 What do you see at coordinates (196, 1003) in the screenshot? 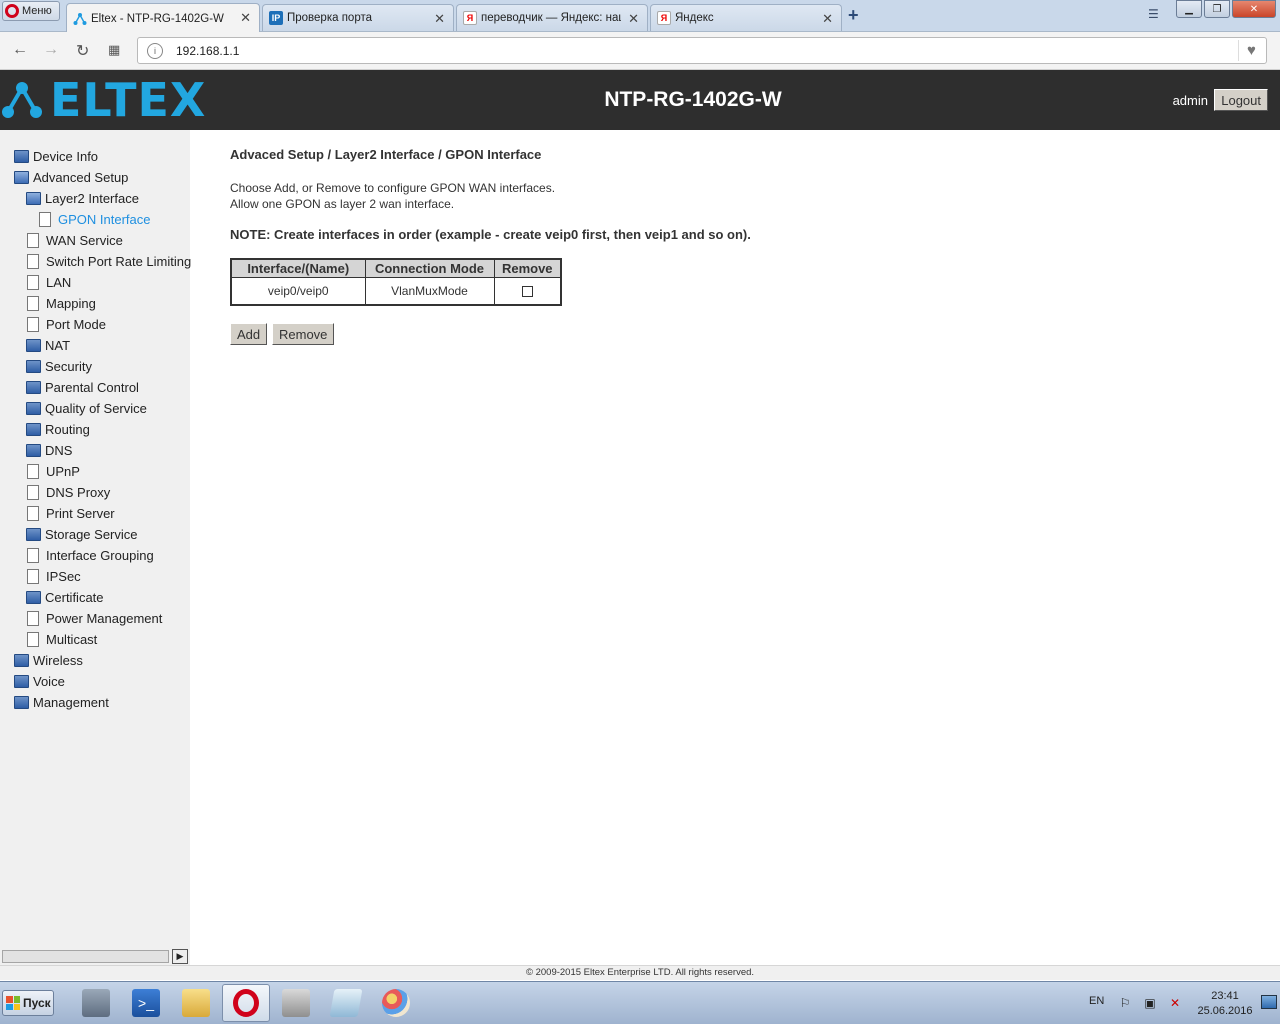
I see `taskbar-app-explorer` at bounding box center [196, 1003].